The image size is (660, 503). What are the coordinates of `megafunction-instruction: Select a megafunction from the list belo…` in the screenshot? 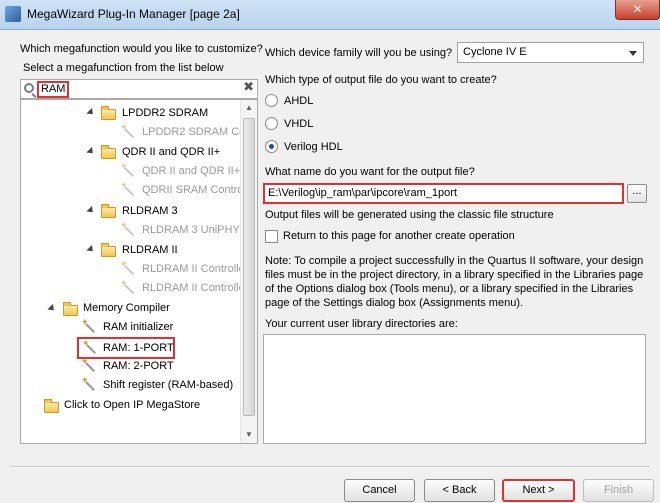 It's located at (123, 68).